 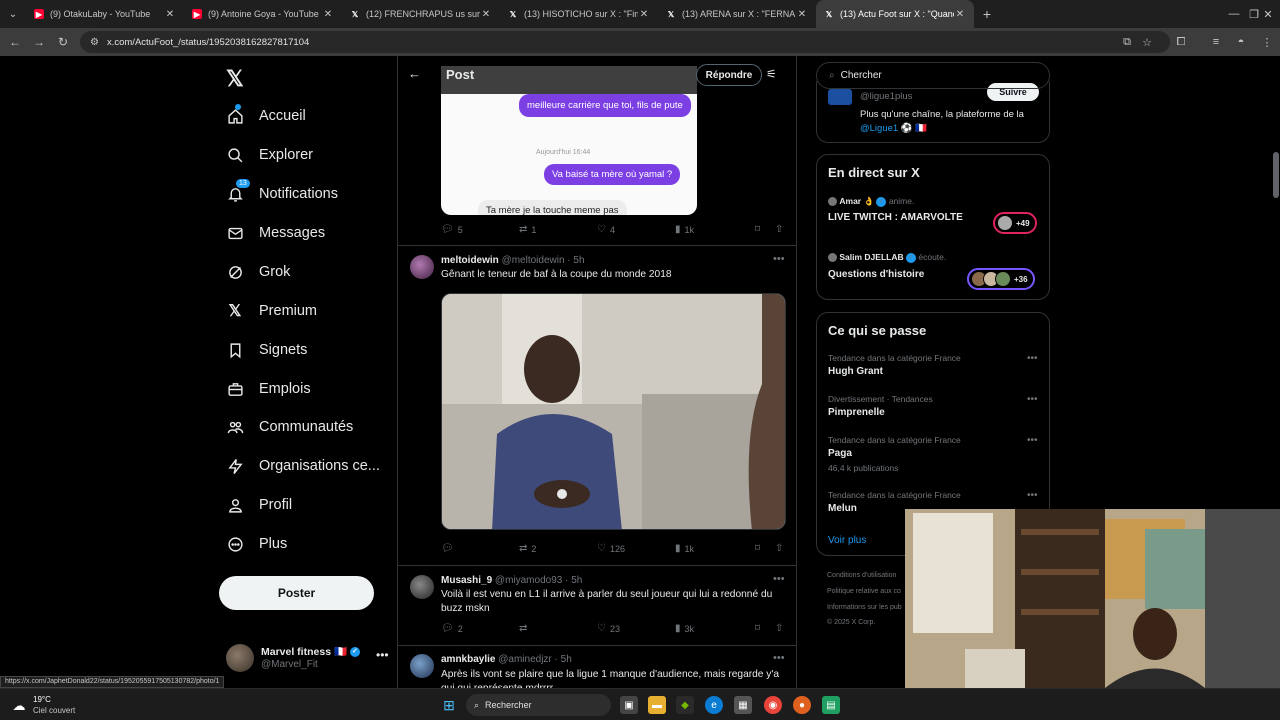 What do you see at coordinates (864, 607) in the screenshot?
I see `footer-link: Informations sur les pub` at bounding box center [864, 607].